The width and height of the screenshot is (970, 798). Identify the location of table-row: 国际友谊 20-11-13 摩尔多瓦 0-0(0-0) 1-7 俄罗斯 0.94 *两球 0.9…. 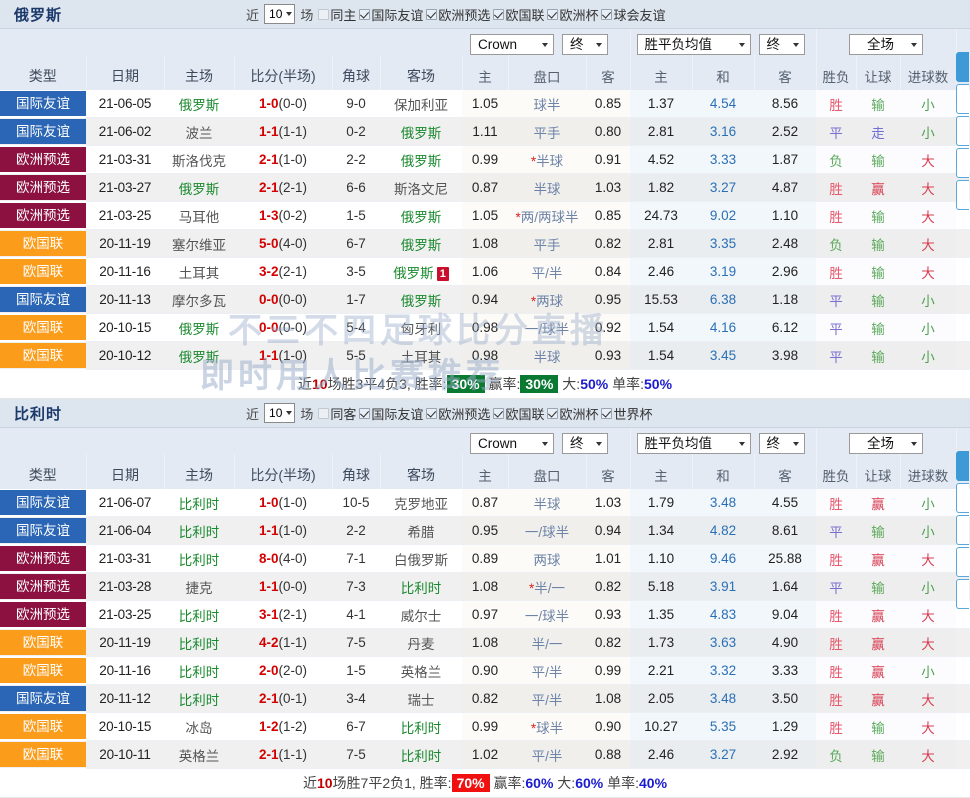
(485, 299).